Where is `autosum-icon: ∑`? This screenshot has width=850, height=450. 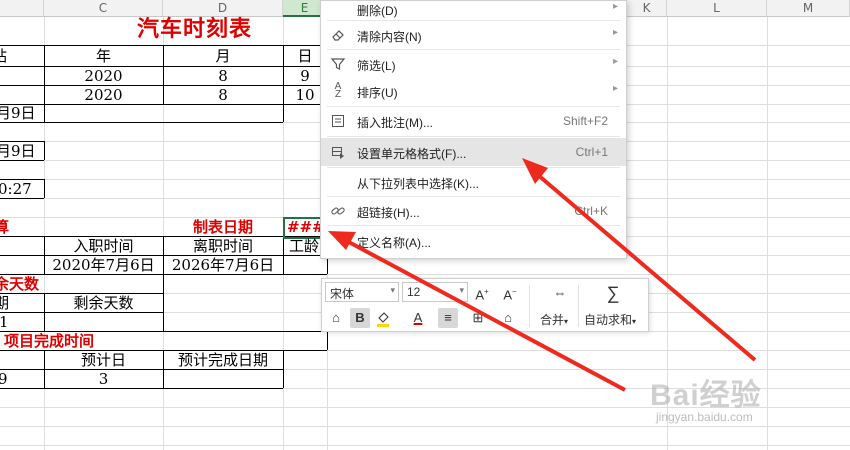 autosum-icon: ∑ is located at coordinates (613, 293).